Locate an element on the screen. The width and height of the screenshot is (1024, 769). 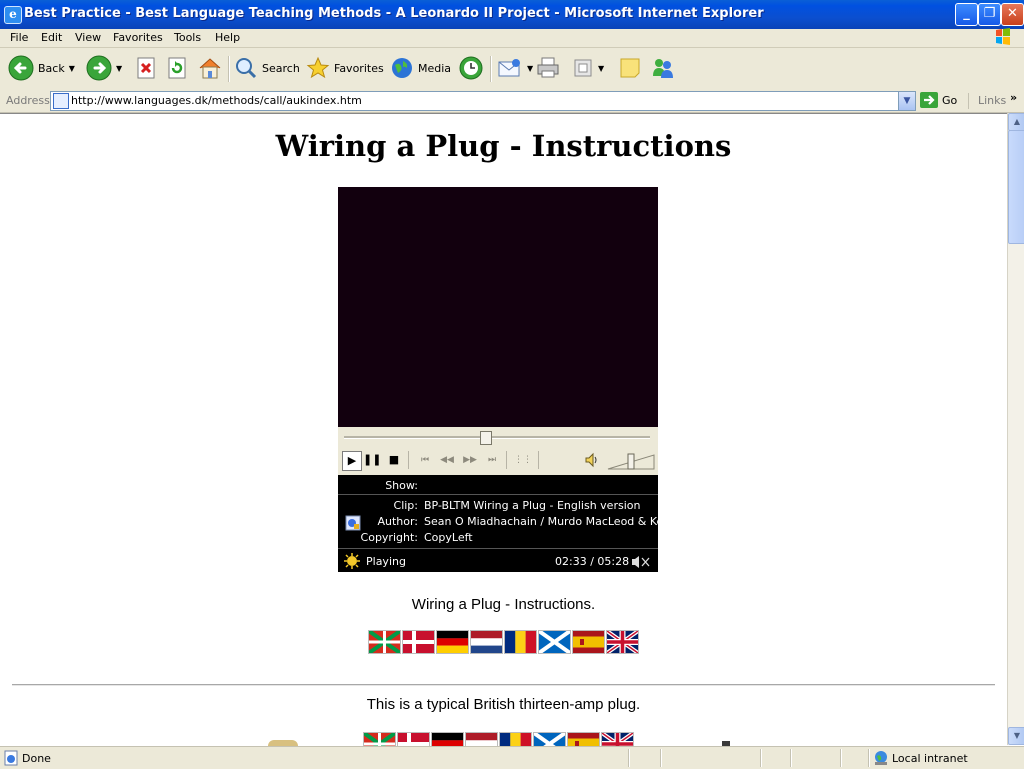
scroll-thumb is located at coordinates (1016, 187).